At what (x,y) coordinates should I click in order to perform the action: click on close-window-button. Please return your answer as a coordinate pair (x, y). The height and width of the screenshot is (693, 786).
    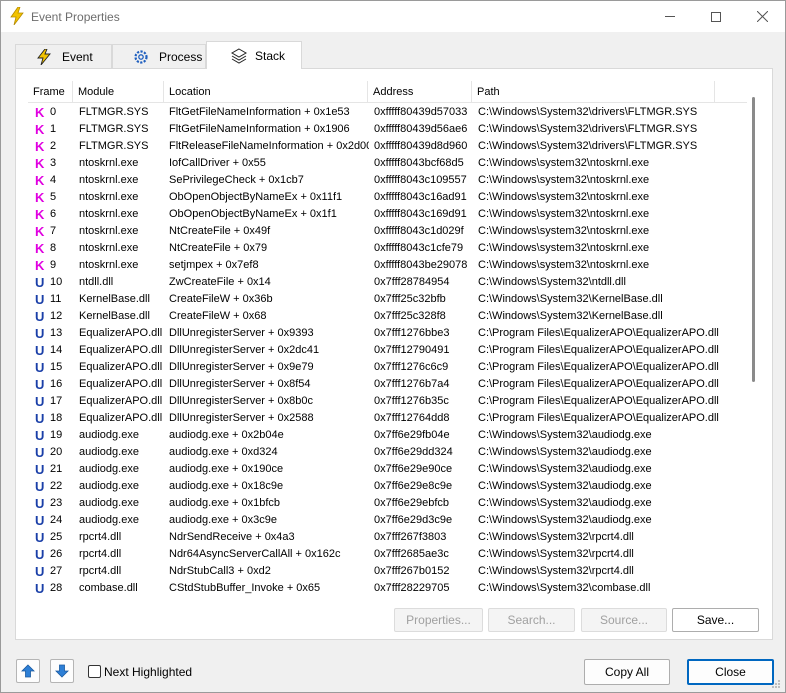
    Looking at the image, I should click on (762, 16).